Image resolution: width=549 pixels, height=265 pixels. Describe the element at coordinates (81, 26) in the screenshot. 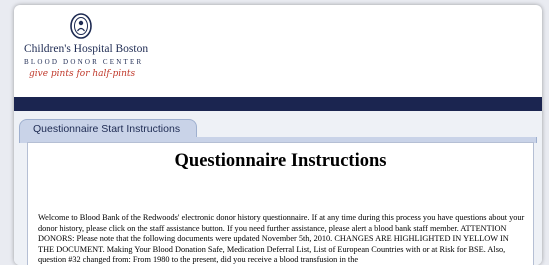

I see `hospital-seal-icon` at that location.